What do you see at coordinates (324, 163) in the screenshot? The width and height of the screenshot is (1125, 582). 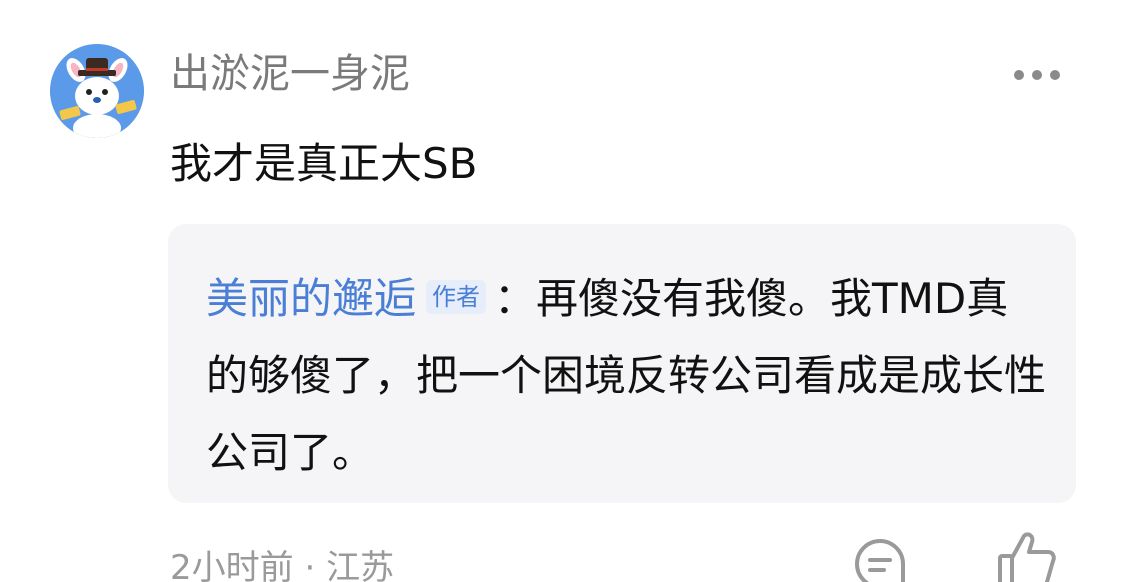 I see `comment-text: 我才是真正大SB` at bounding box center [324, 163].